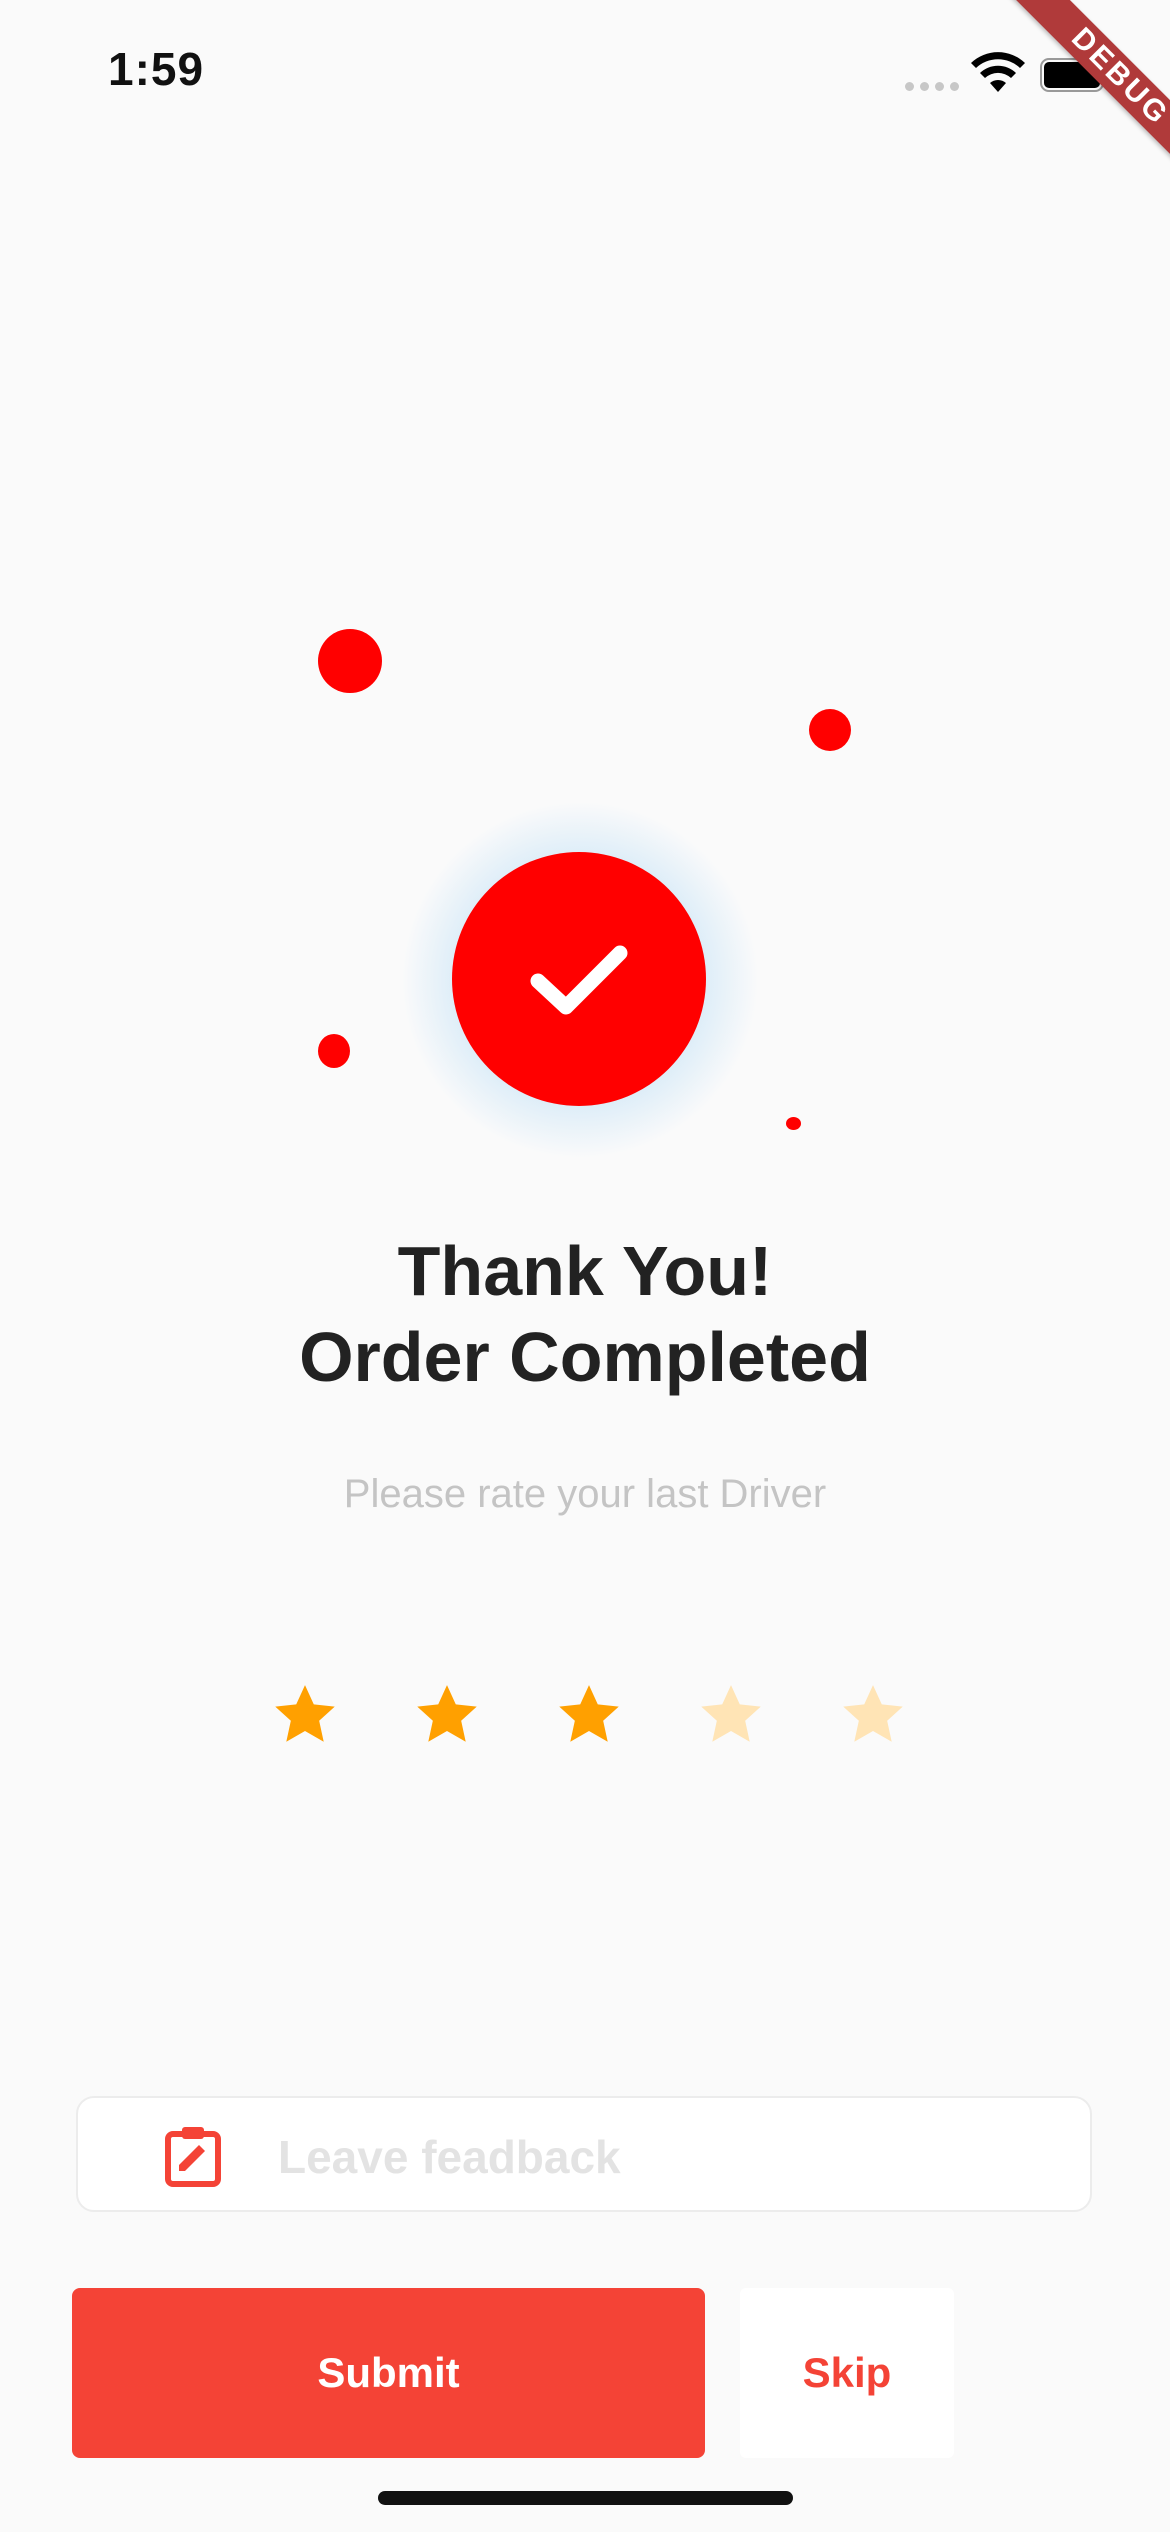  I want to click on success-check-circle, so click(579, 979).